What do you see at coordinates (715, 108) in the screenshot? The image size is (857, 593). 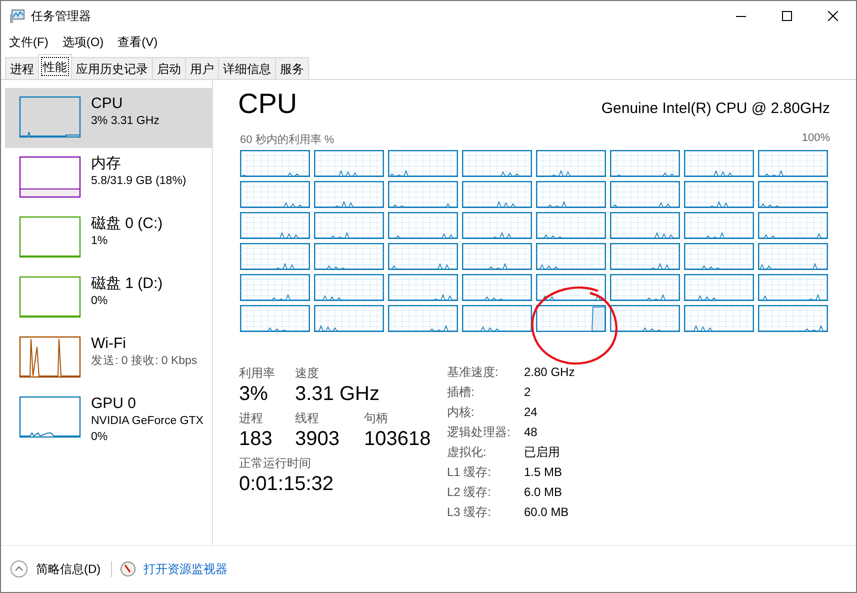 I see `cpu-model: Genuine Intel(R) CPU @ 2.80GHz` at bounding box center [715, 108].